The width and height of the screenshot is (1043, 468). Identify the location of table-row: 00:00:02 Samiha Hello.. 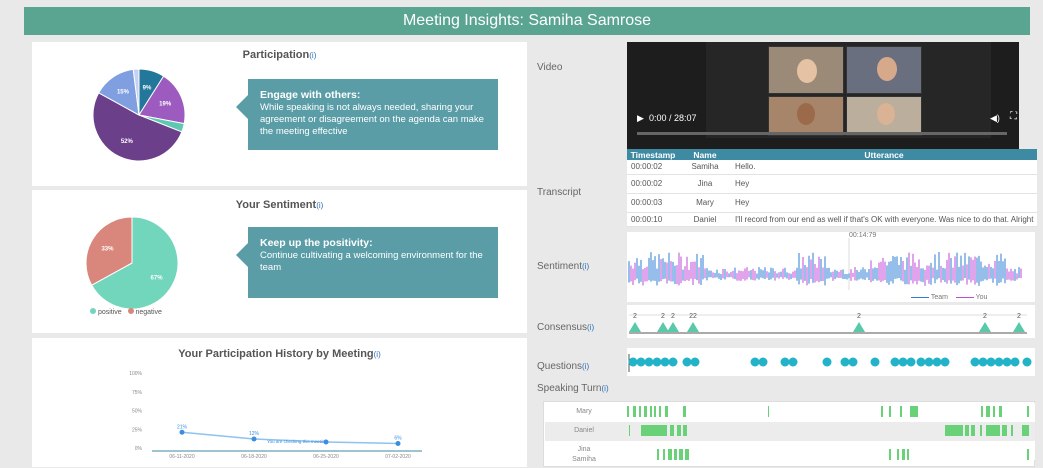
(832, 167).